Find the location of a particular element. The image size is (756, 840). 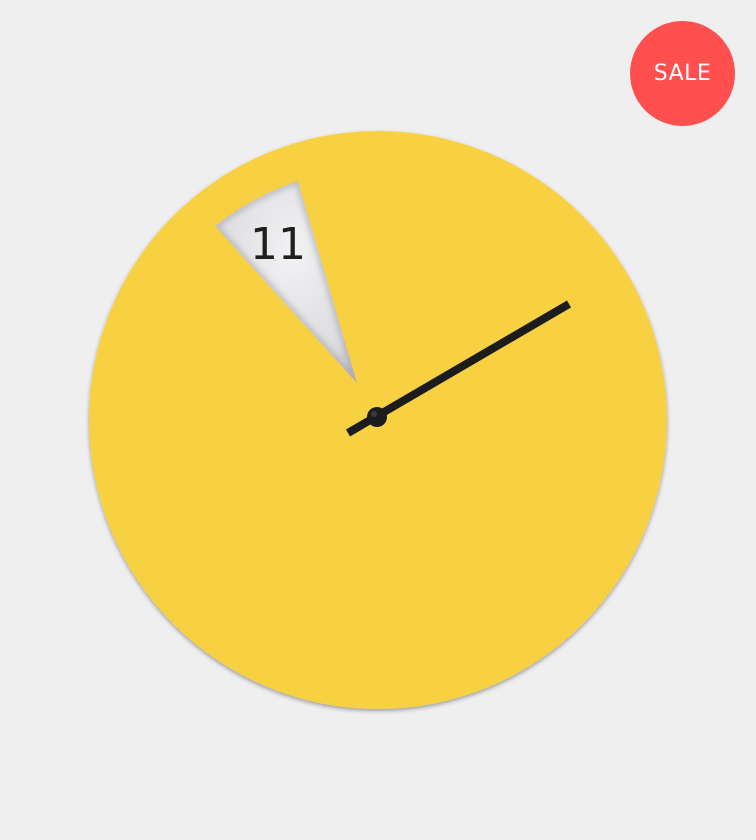

center-cap is located at coordinates (377, 417).